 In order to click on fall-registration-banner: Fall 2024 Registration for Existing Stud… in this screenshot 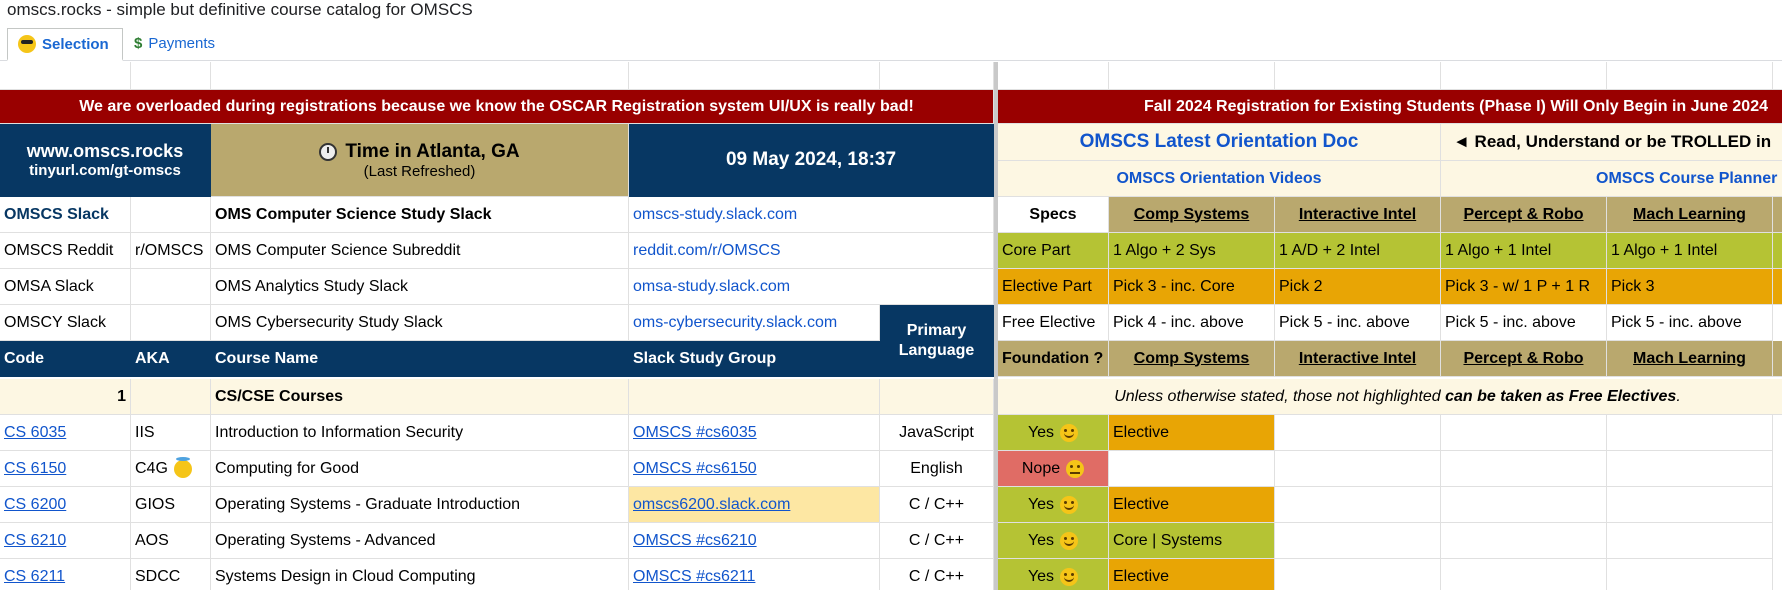, I will do `click(1390, 107)`.